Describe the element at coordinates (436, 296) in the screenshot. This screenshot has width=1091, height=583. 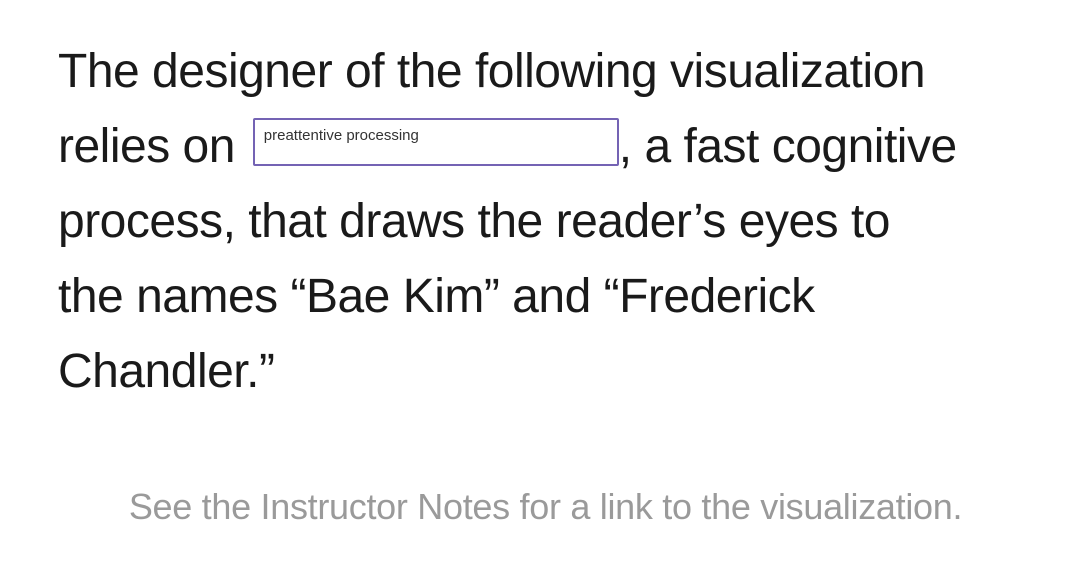
I see `question-line-4: the names “Bae Kim” and “Frederick` at that location.